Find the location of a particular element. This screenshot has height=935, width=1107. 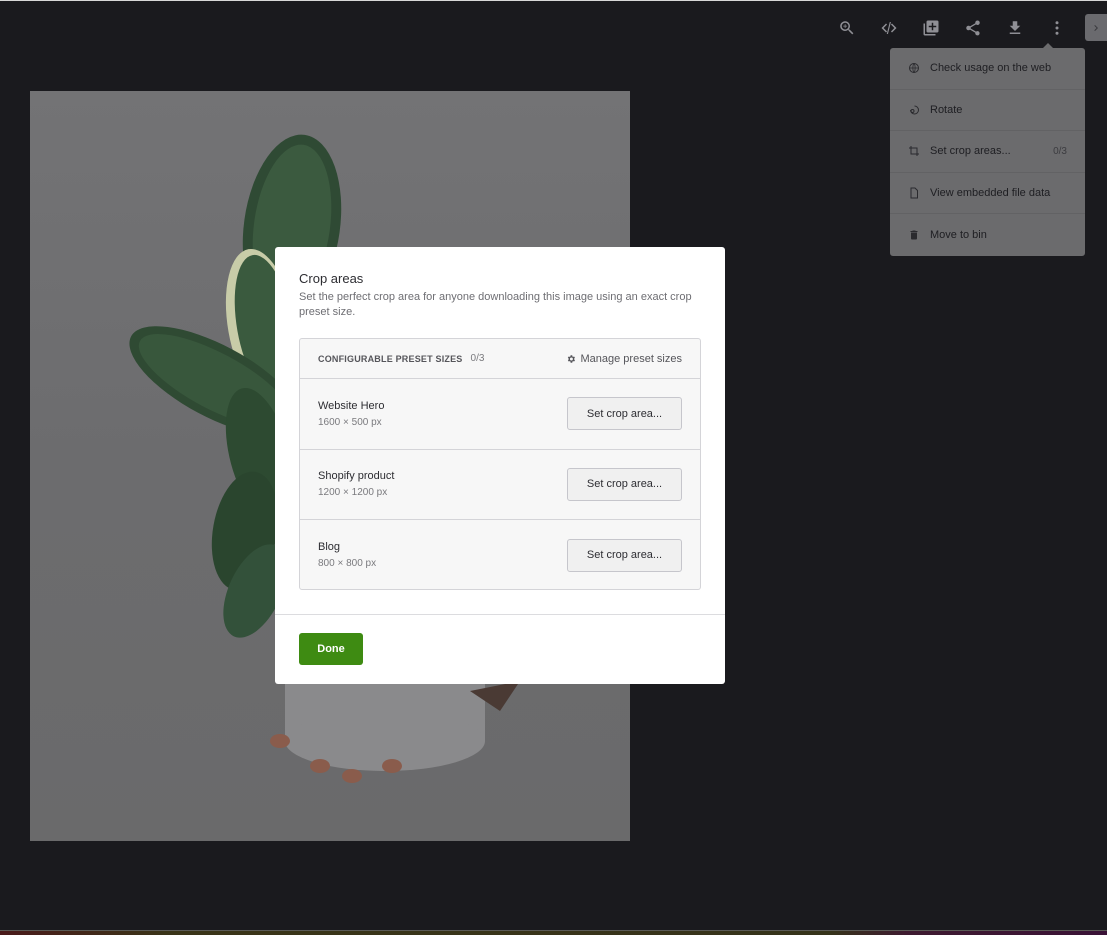

menu-item-check-usage: Check usage on the web is located at coordinates (987, 69).